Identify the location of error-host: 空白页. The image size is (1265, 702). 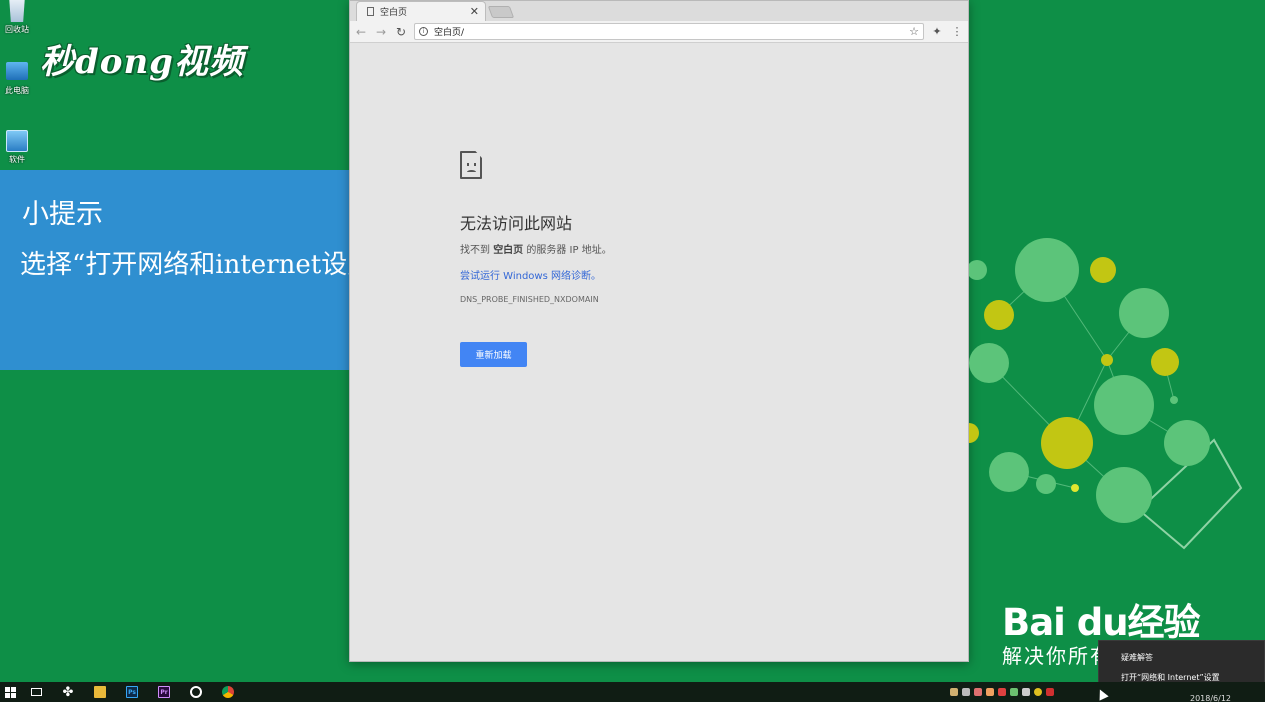
(508, 250).